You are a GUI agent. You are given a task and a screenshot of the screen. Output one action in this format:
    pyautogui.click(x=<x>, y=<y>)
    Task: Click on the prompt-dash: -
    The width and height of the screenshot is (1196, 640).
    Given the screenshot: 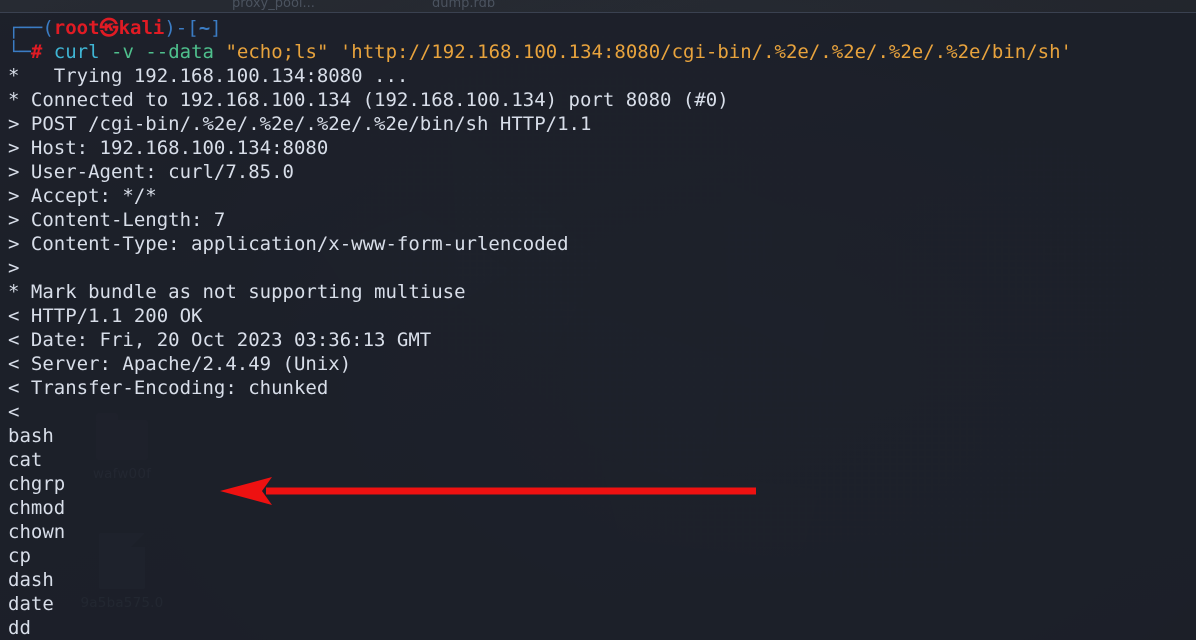 What is the action you would take?
    pyautogui.click(x=181, y=28)
    